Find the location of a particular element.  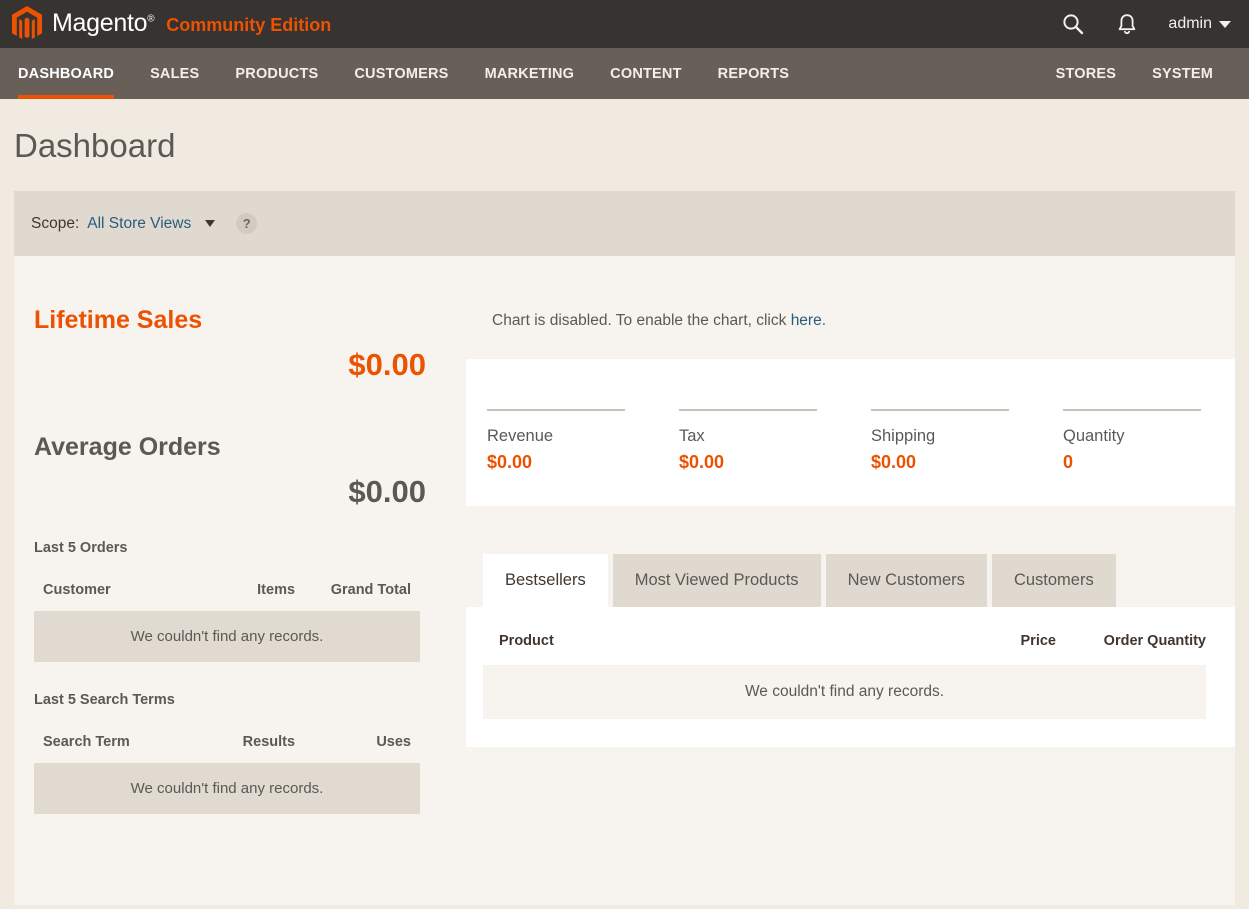

admin-user-label: admin is located at coordinates (1190, 23).